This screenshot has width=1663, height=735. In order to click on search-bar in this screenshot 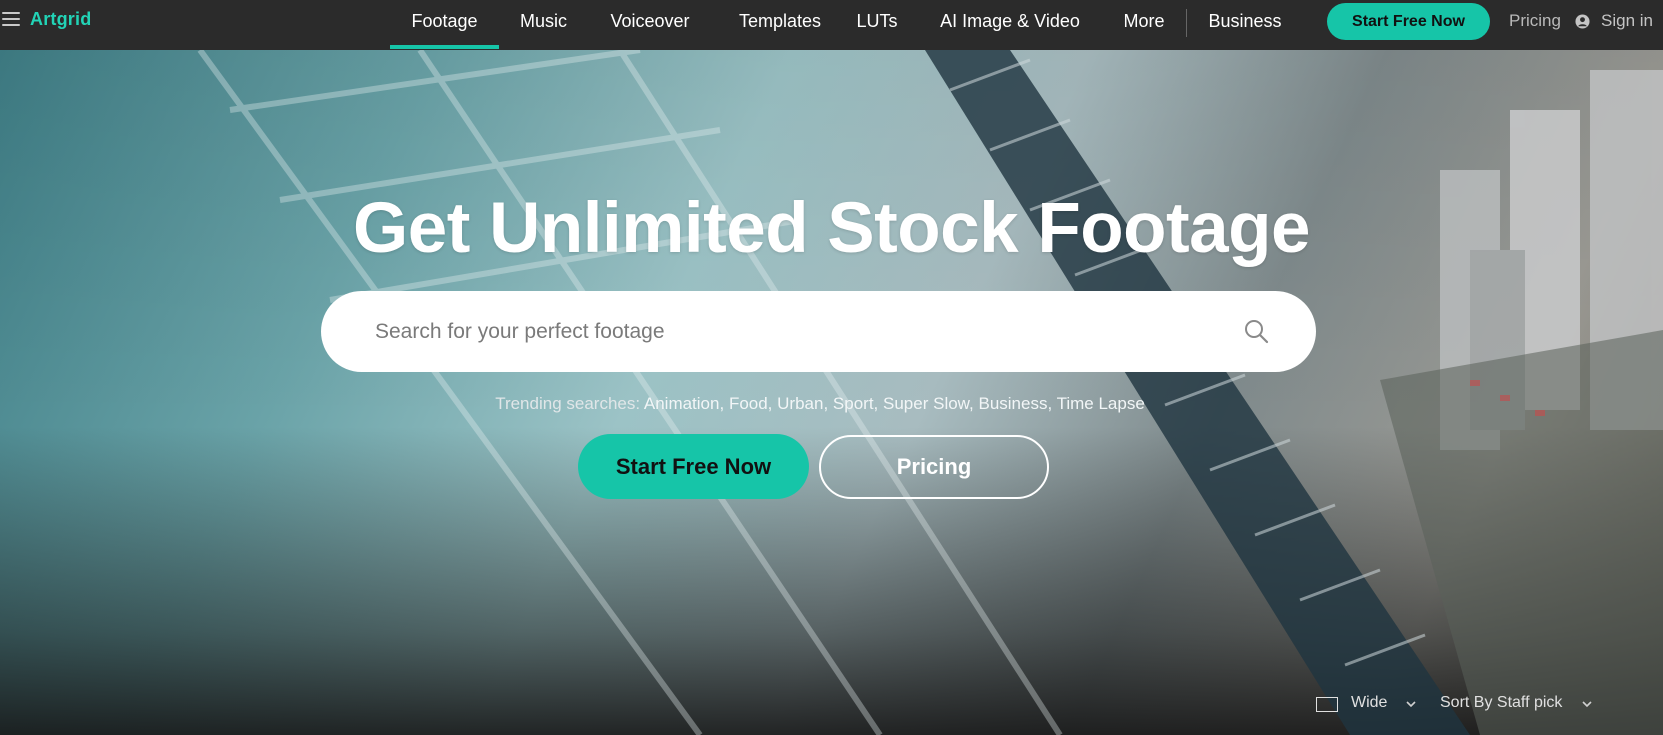, I will do `click(818, 331)`.